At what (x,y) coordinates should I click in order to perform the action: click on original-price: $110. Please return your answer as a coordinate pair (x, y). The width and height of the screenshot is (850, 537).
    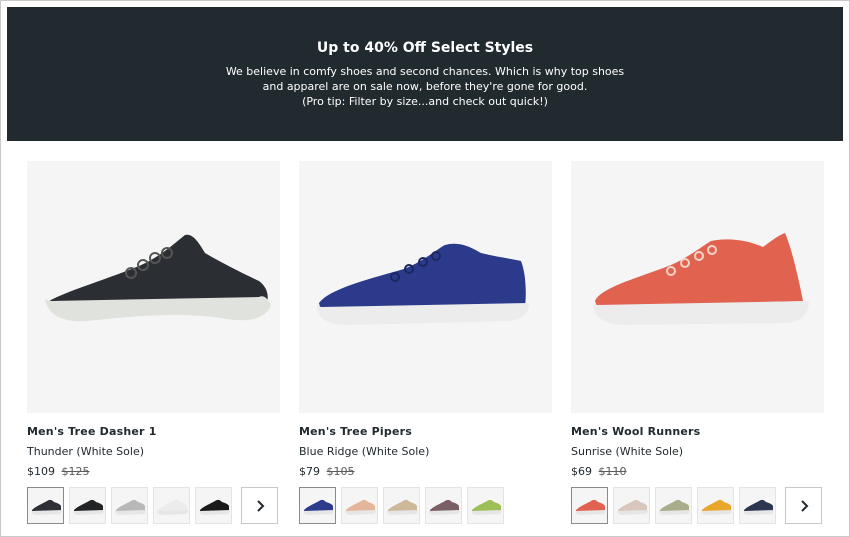
    Looking at the image, I should click on (612, 471).